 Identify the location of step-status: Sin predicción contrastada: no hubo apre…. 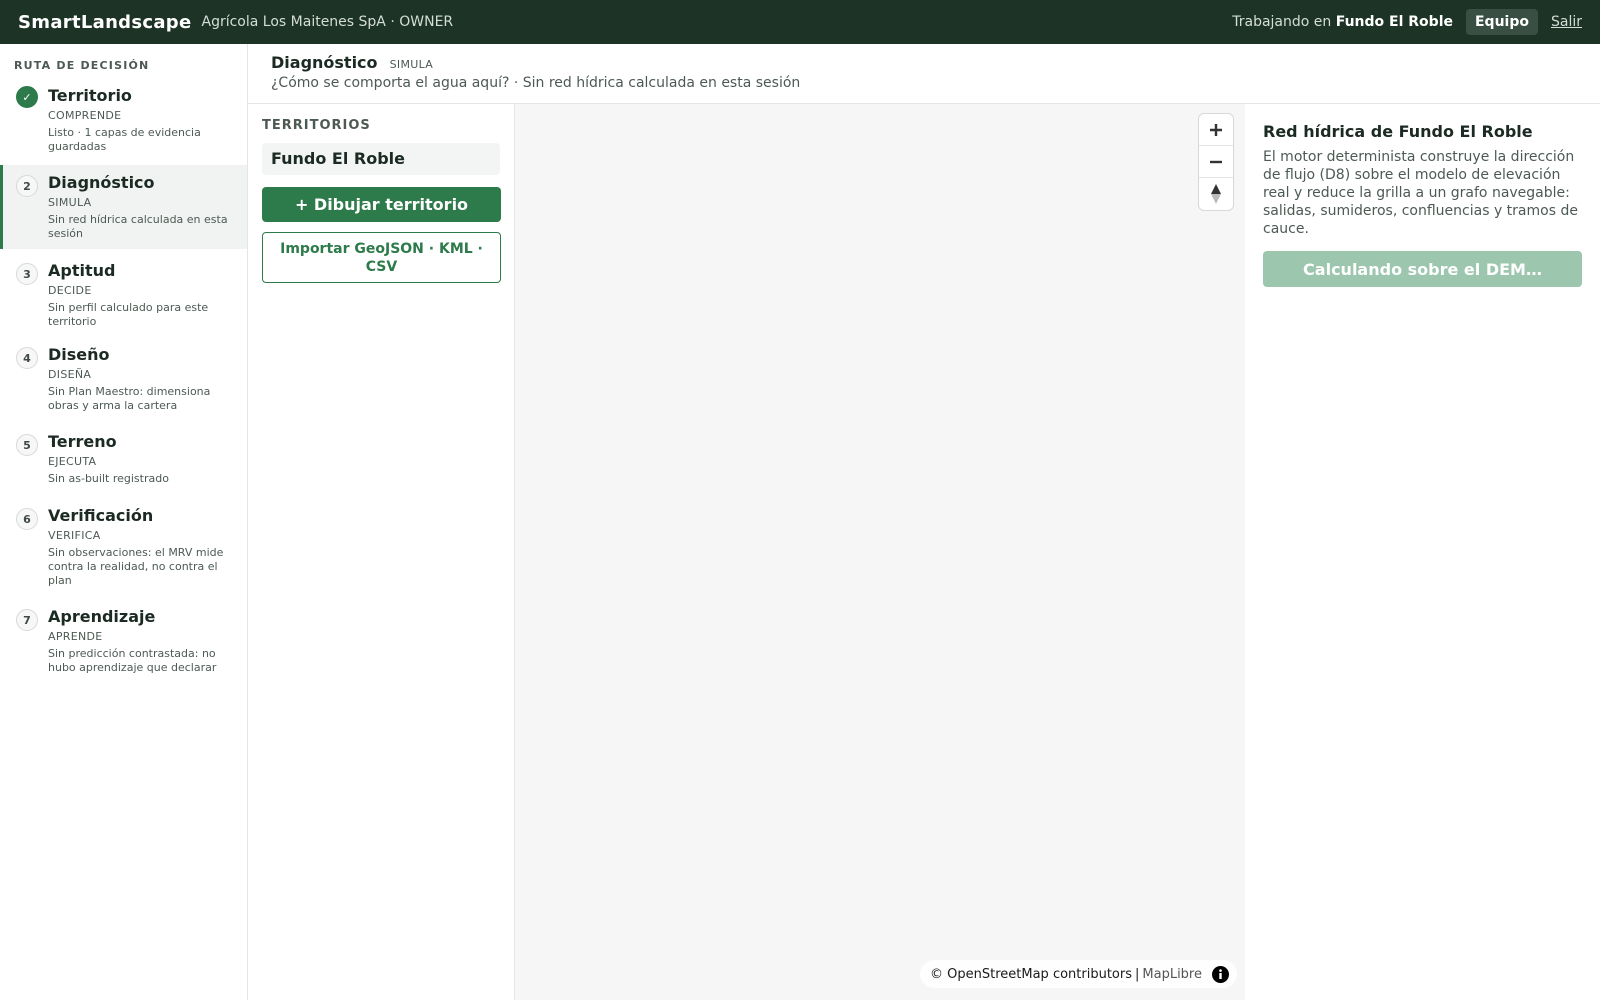
(132, 660).